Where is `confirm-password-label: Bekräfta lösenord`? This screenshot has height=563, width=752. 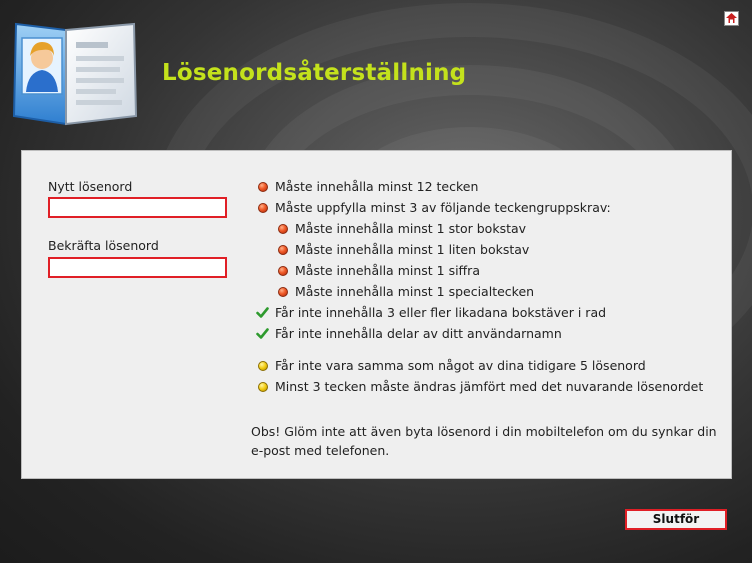 confirm-password-label: Bekräfta lösenord is located at coordinates (103, 245).